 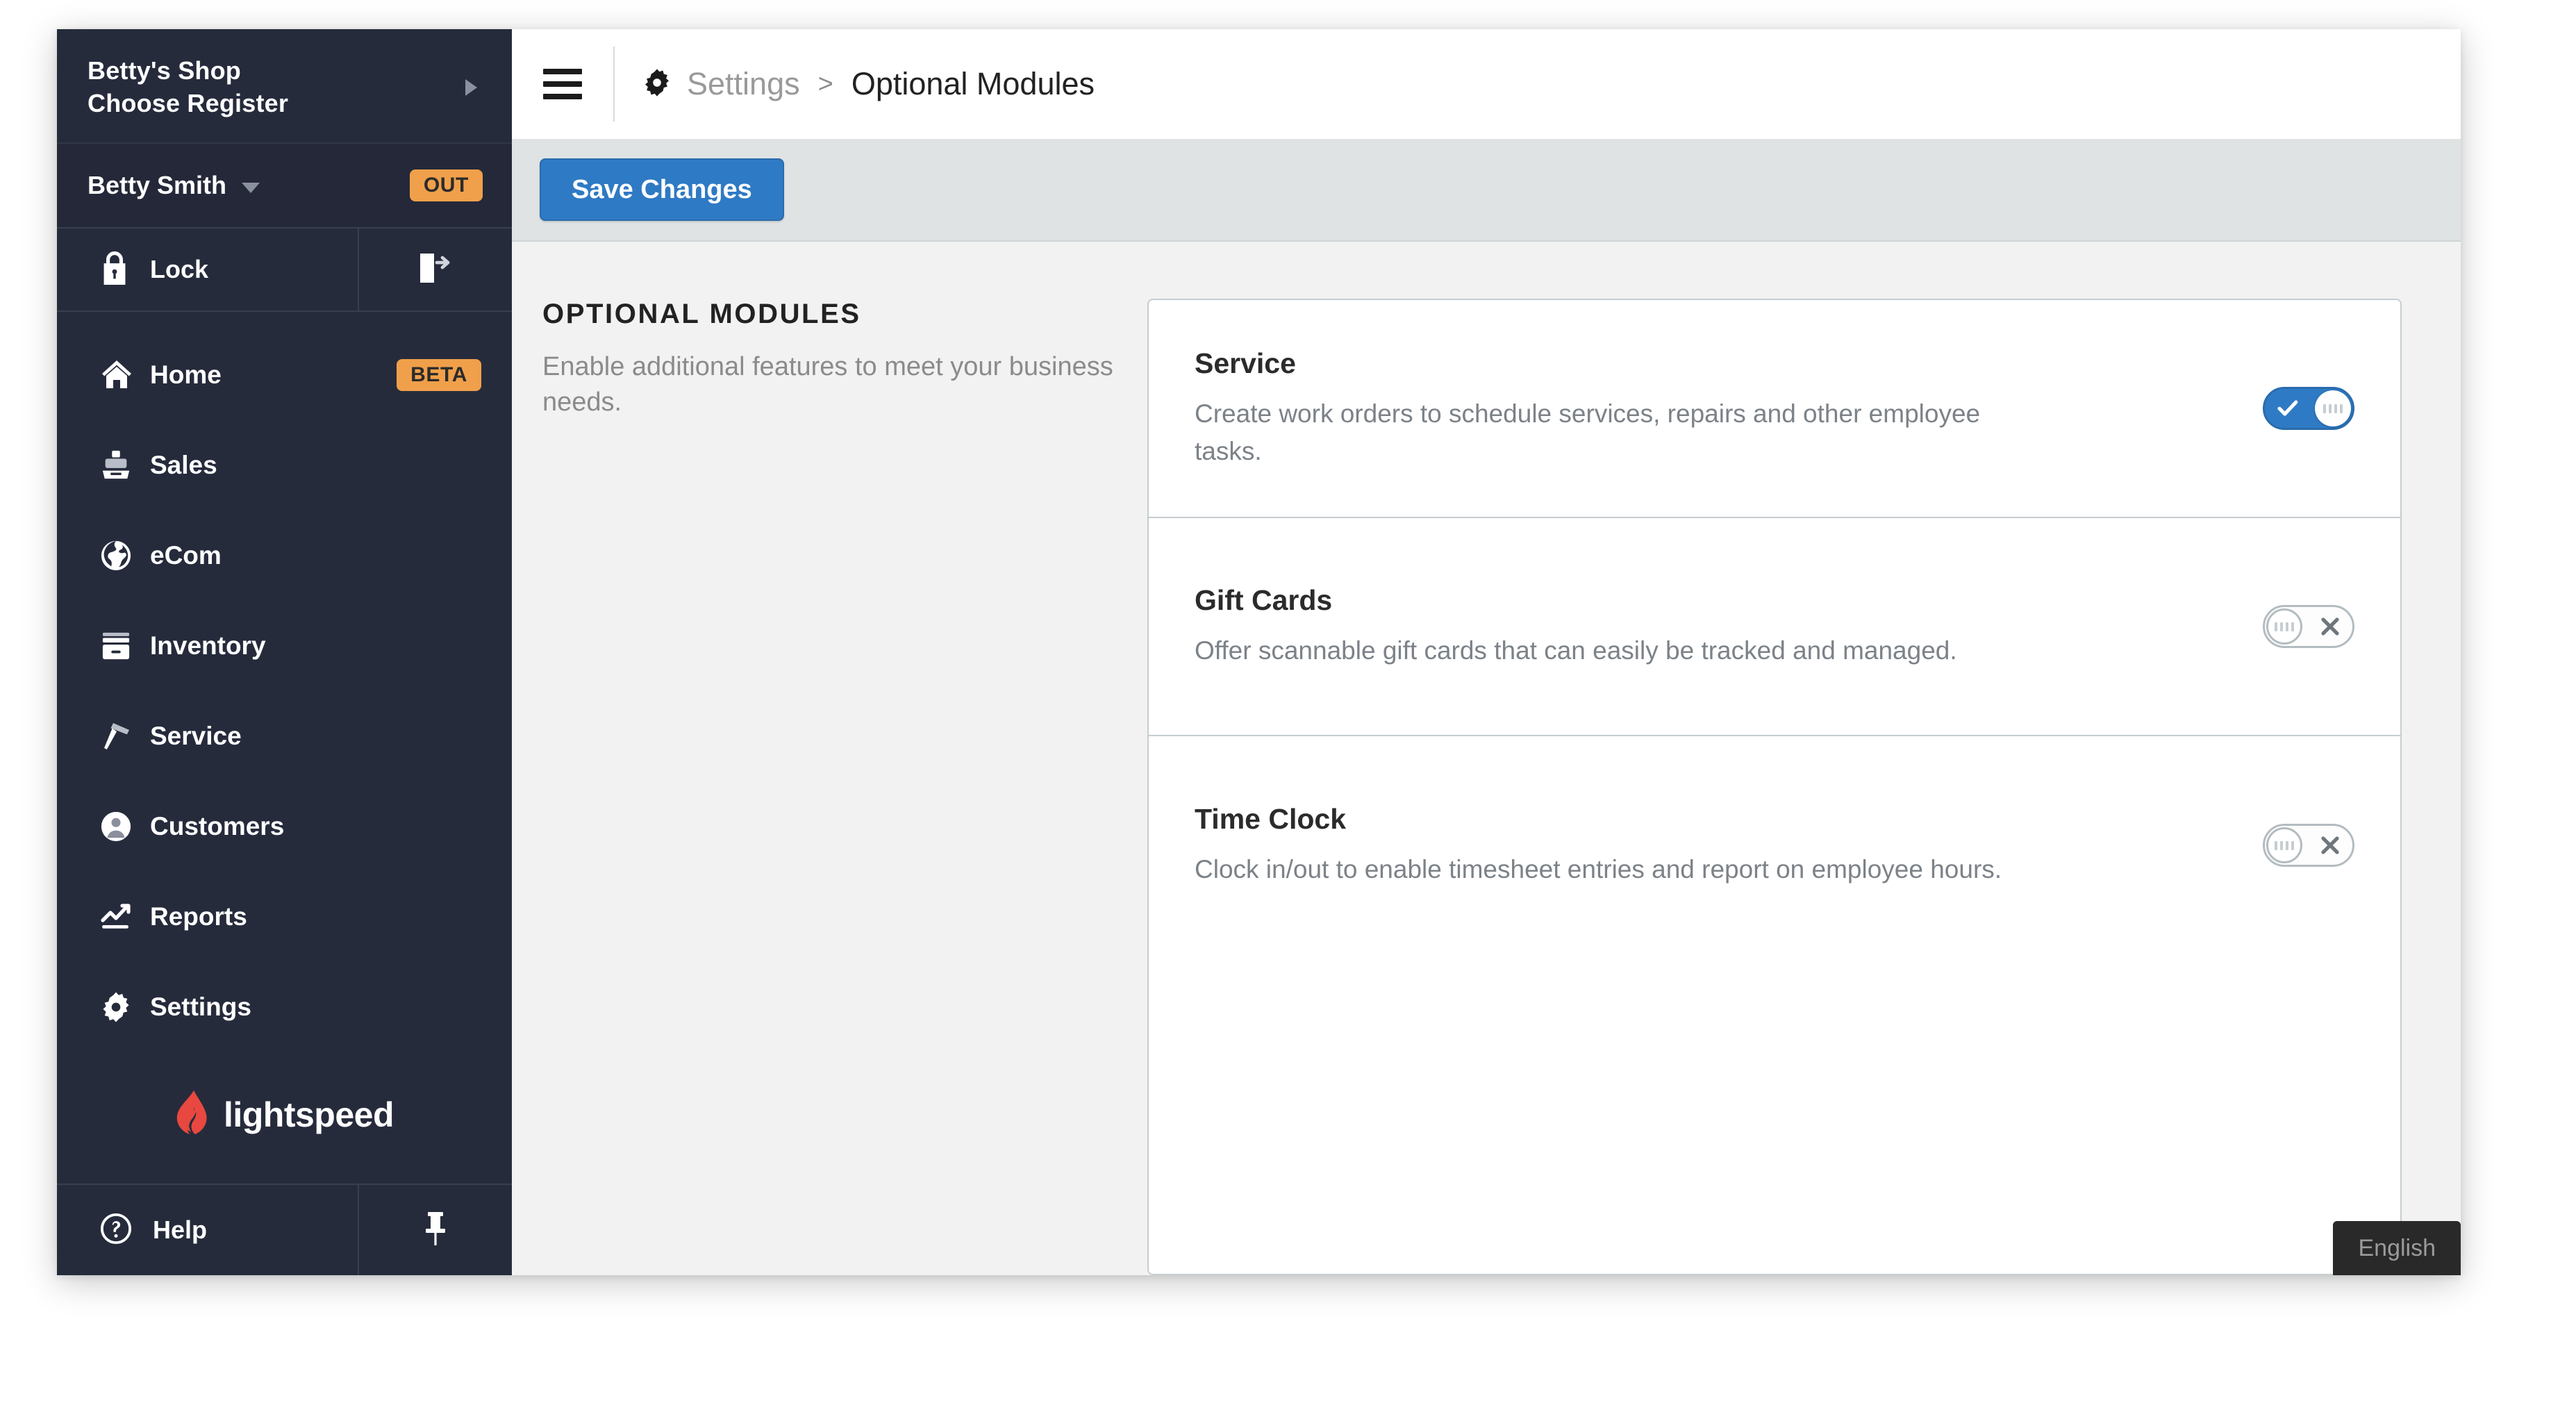 I want to click on lock-label: Lock, so click(x=179, y=269).